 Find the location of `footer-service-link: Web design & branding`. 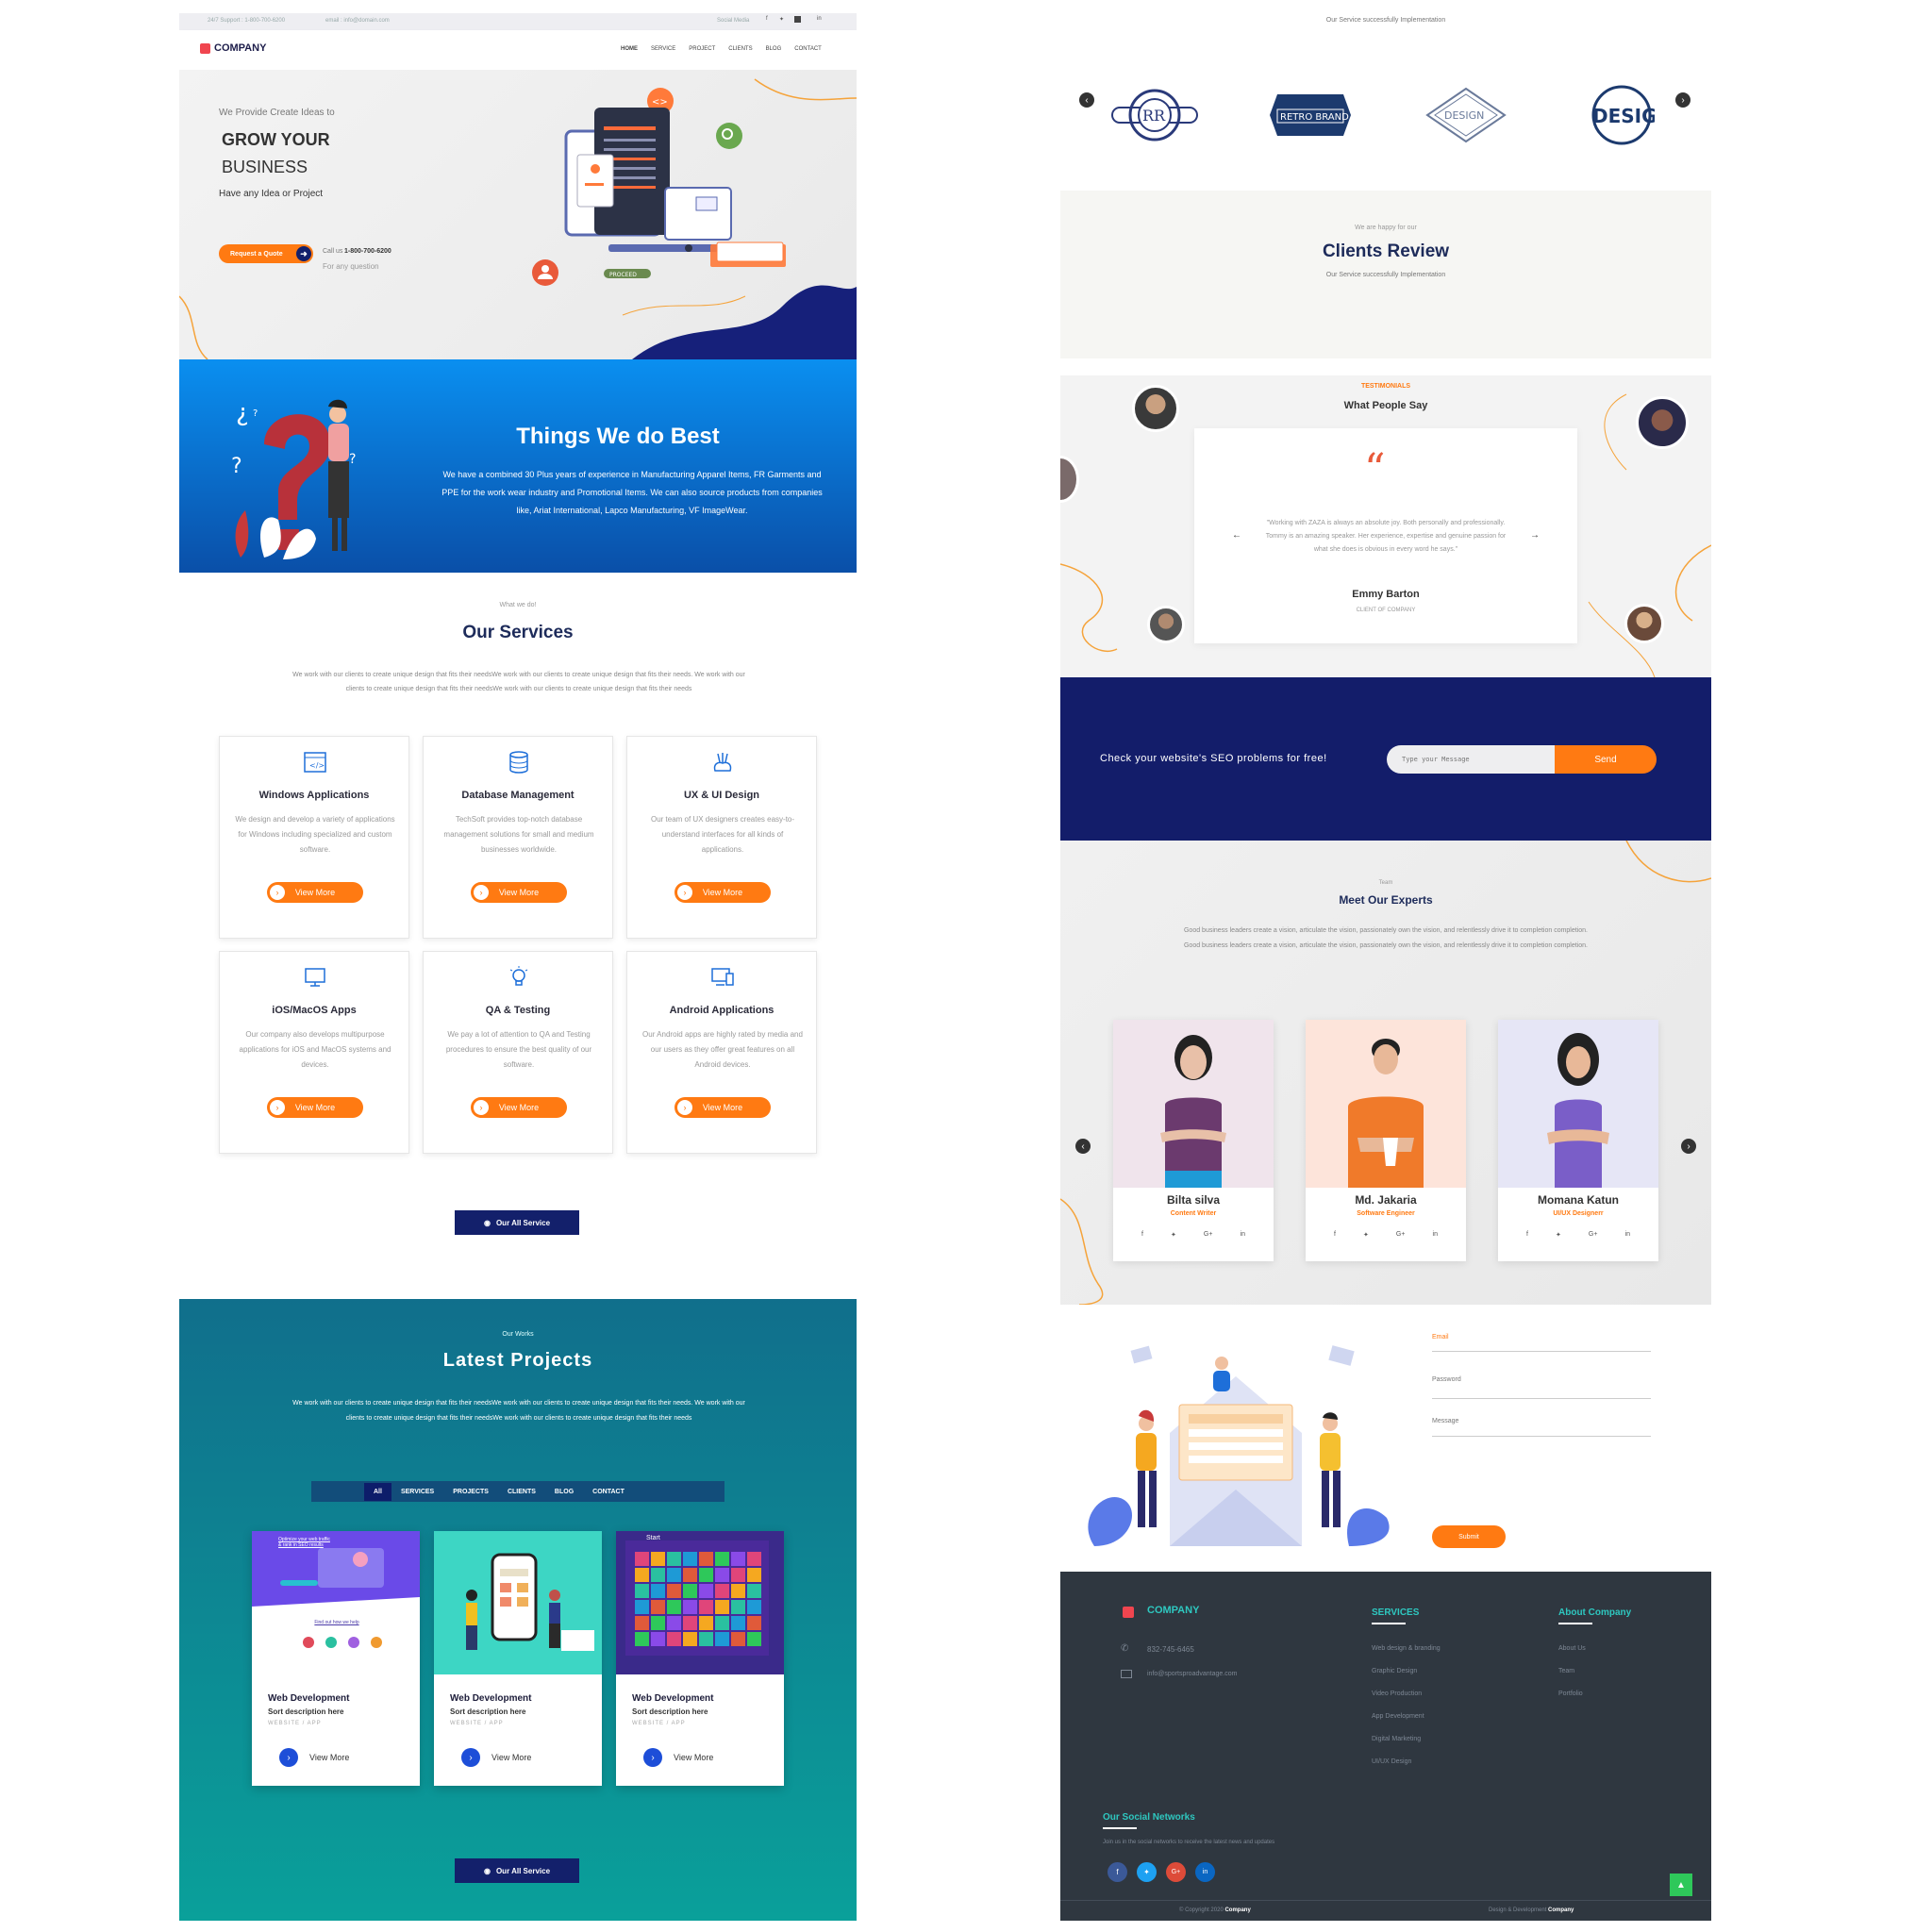

footer-service-link: Web design & branding is located at coordinates (1407, 1648).